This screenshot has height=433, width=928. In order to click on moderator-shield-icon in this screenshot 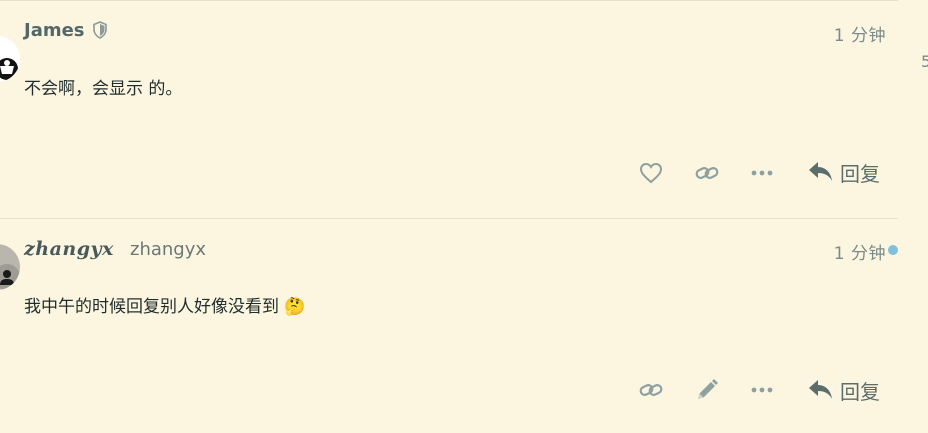, I will do `click(100, 32)`.